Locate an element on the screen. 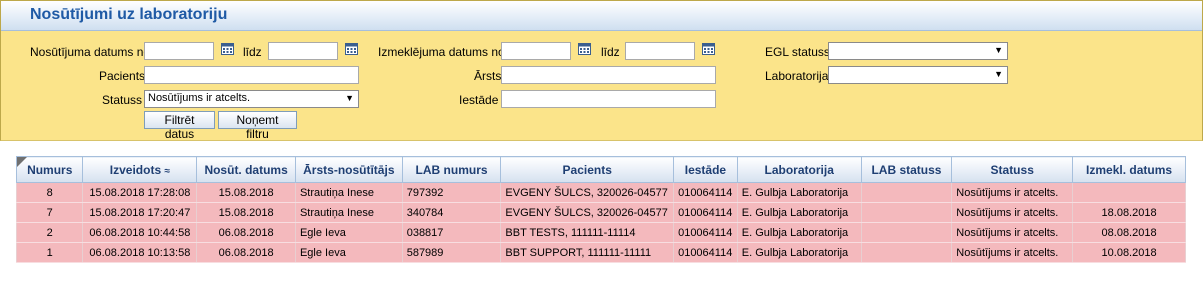  institution-input is located at coordinates (608, 99).